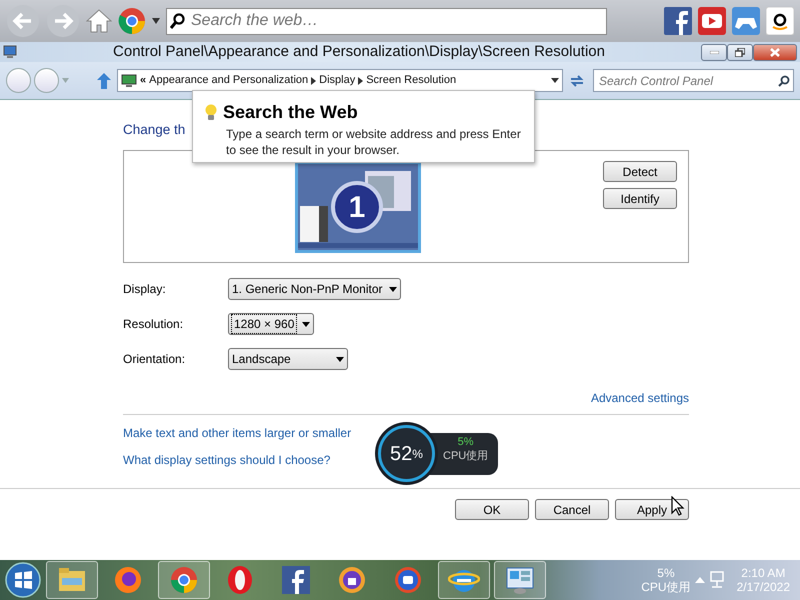  What do you see at coordinates (687, 80) in the screenshot?
I see `search-input: Search Control Panel` at bounding box center [687, 80].